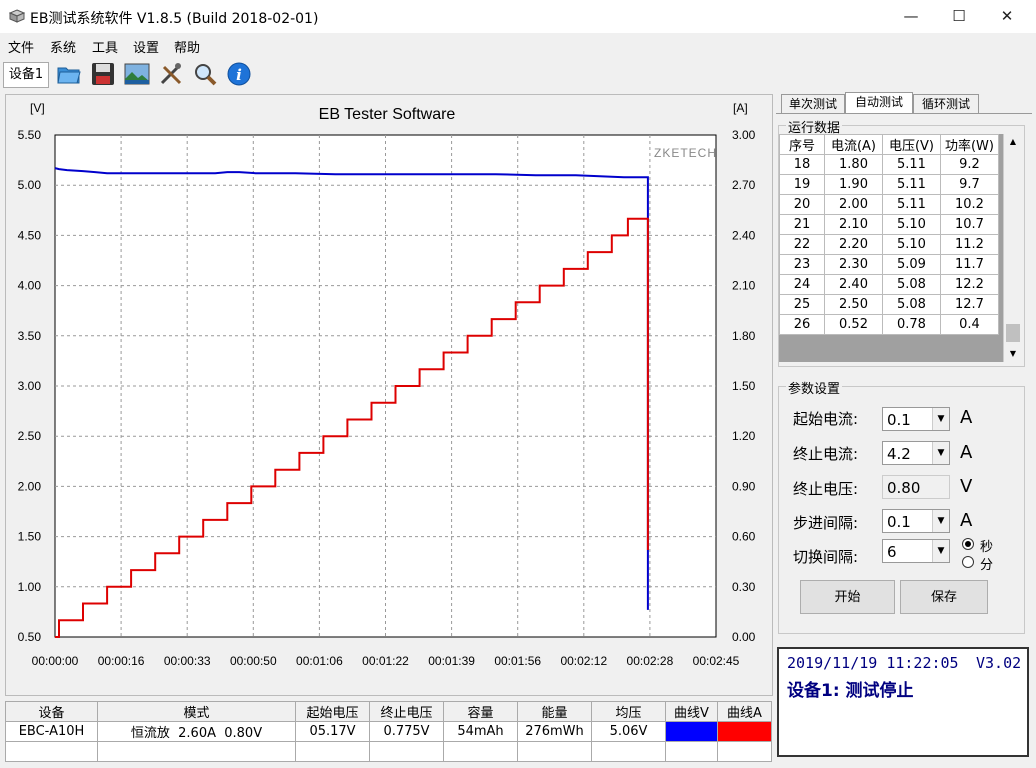  What do you see at coordinates (406, 731) in the screenshot?
I see `cell-end-voltage: 0.775V` at bounding box center [406, 731].